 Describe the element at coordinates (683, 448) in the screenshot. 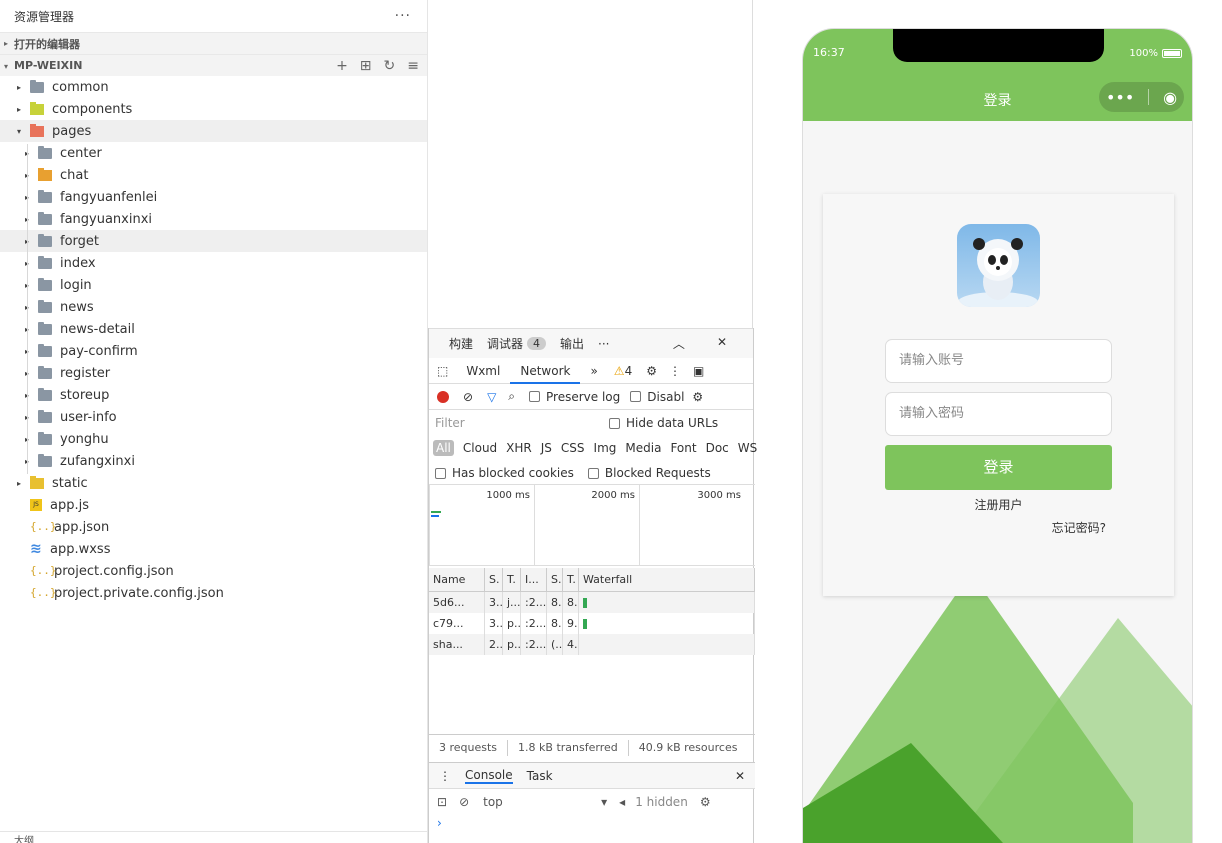

I see `type-filter-font: Font` at that location.